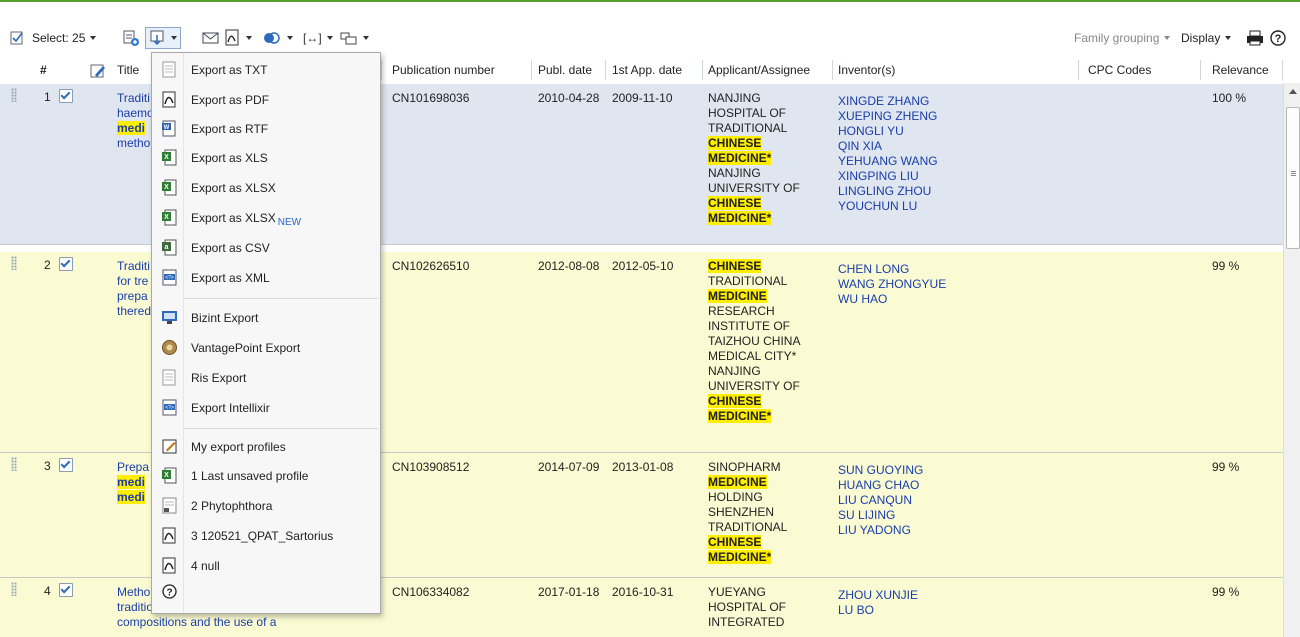 The width and height of the screenshot is (1300, 637). What do you see at coordinates (318, 38) in the screenshot?
I see `column-width-button: [↔]` at bounding box center [318, 38].